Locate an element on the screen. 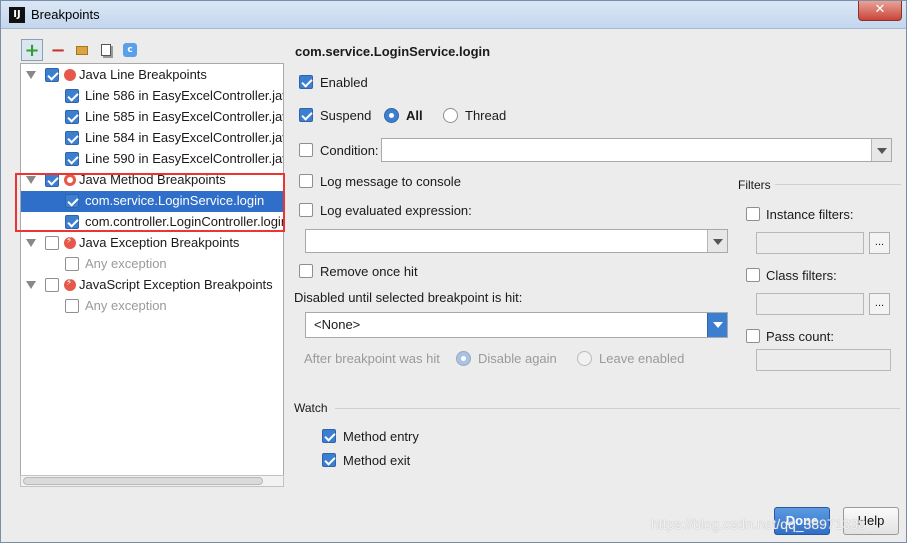 The height and width of the screenshot is (543, 907). scroll-thumb is located at coordinates (143, 481).